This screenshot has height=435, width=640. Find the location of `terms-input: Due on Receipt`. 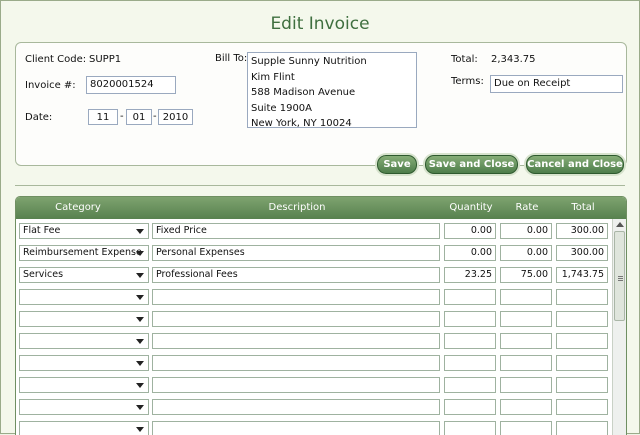

terms-input: Due on Receipt is located at coordinates (556, 84).